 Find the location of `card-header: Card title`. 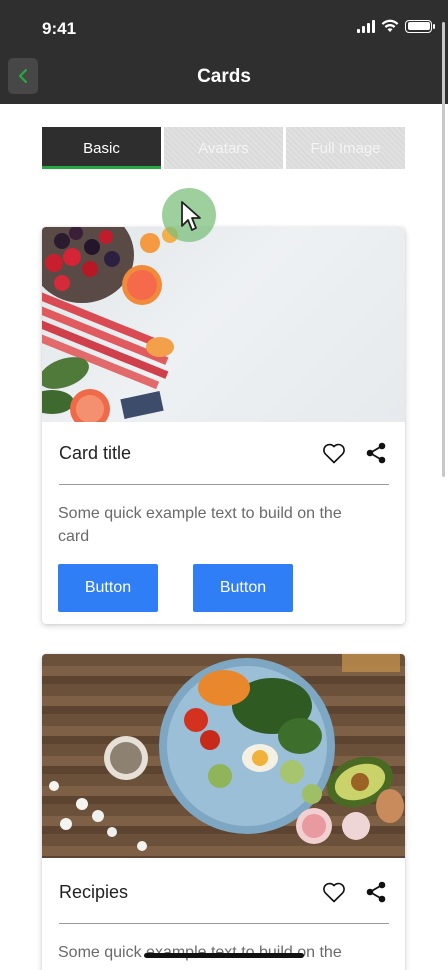

card-header: Card title is located at coordinates (224, 453).